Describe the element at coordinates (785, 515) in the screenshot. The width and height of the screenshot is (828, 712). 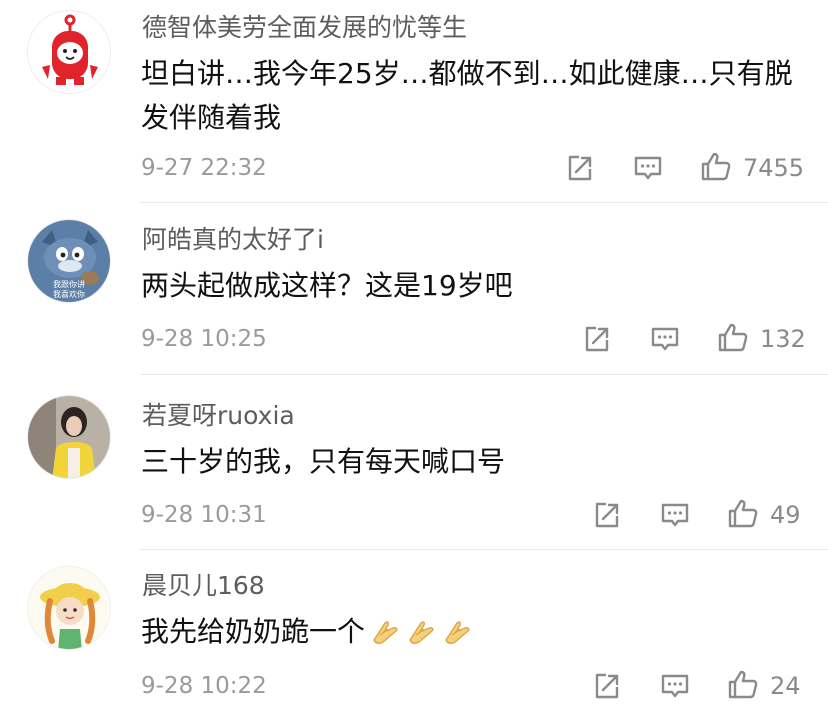
I see `like-count: 49` at that location.